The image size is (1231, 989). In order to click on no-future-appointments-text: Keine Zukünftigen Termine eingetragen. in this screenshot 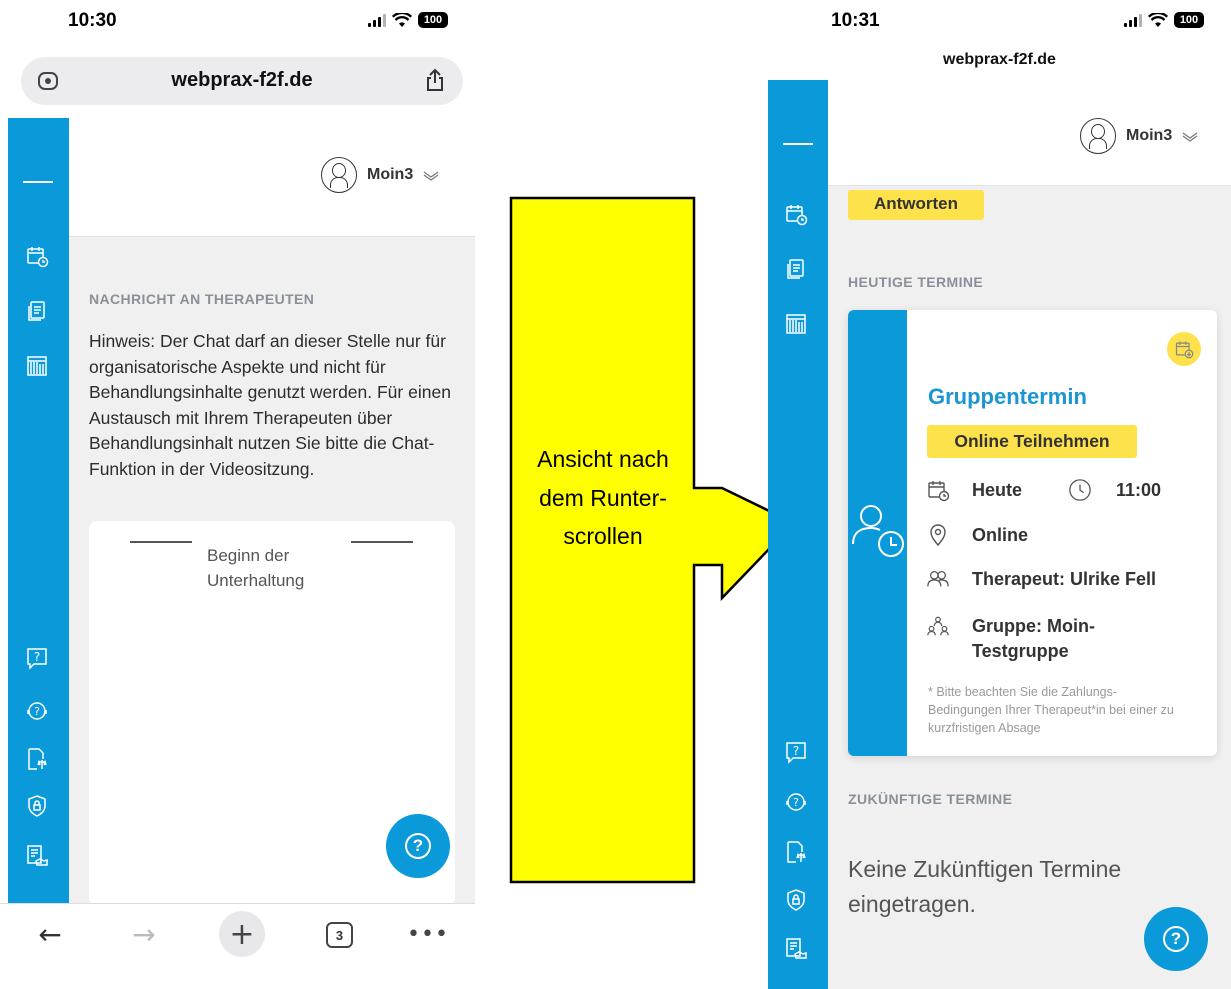, I will do `click(985, 886)`.